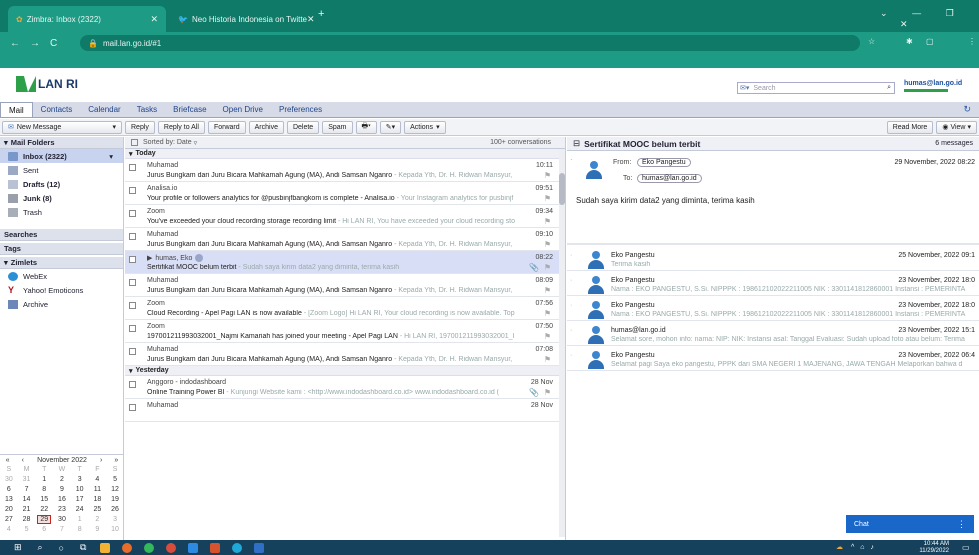 This screenshot has width=979, height=555. What do you see at coordinates (61, 235) in the screenshot?
I see `searches-header: Searches` at bounding box center [61, 235].